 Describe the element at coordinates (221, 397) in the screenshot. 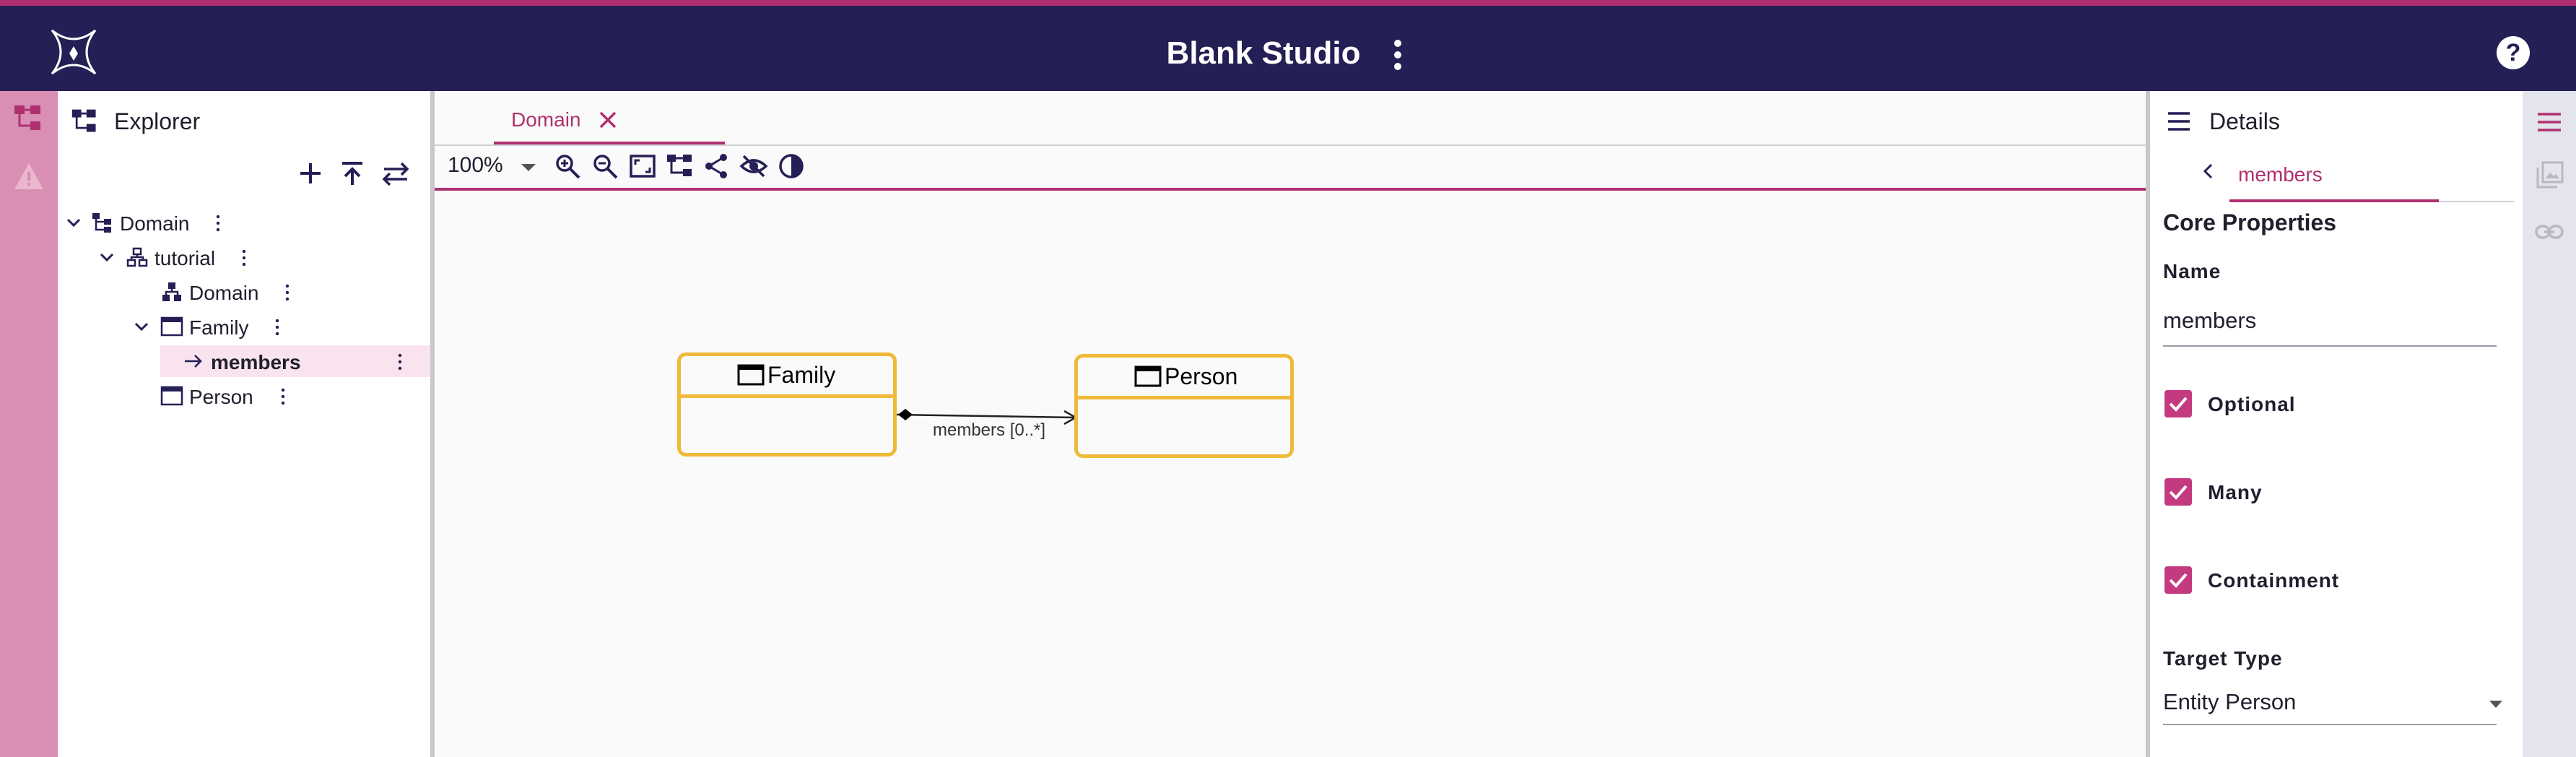

I see `tree-item-label: Person` at that location.